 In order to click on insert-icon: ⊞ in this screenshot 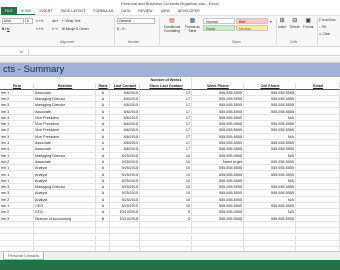, I will do `click(282, 21)`.